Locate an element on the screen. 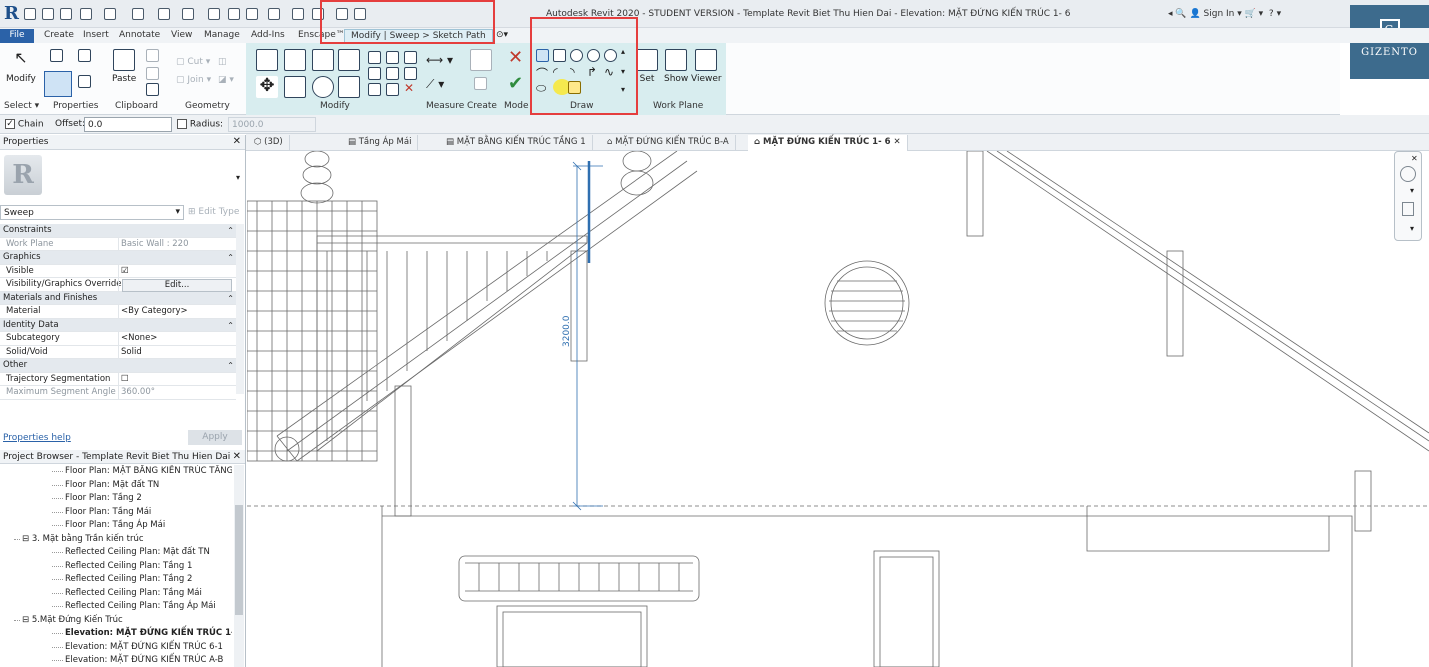 This screenshot has width=1429, height=667. cancel-edit-mode-icon: ✕ is located at coordinates (515, 57).